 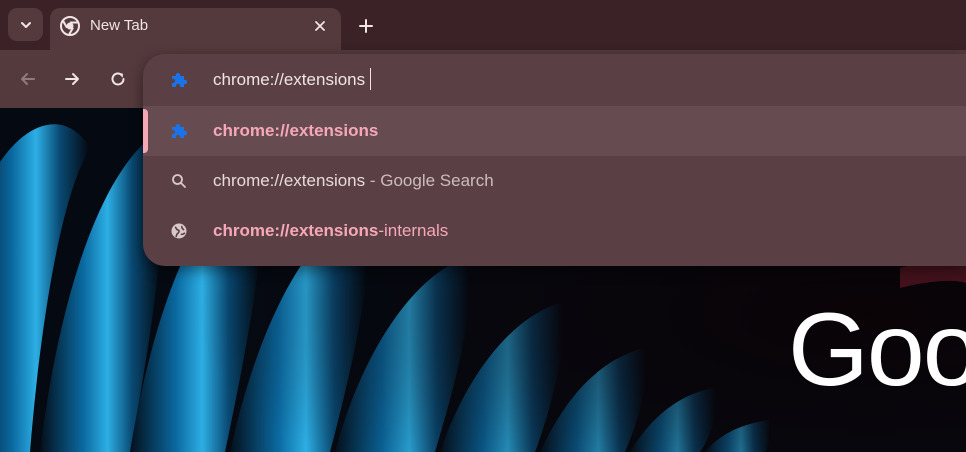 What do you see at coordinates (554, 231) in the screenshot?
I see `omnibox-suggestion-url: chrome://extensions-internals` at bounding box center [554, 231].